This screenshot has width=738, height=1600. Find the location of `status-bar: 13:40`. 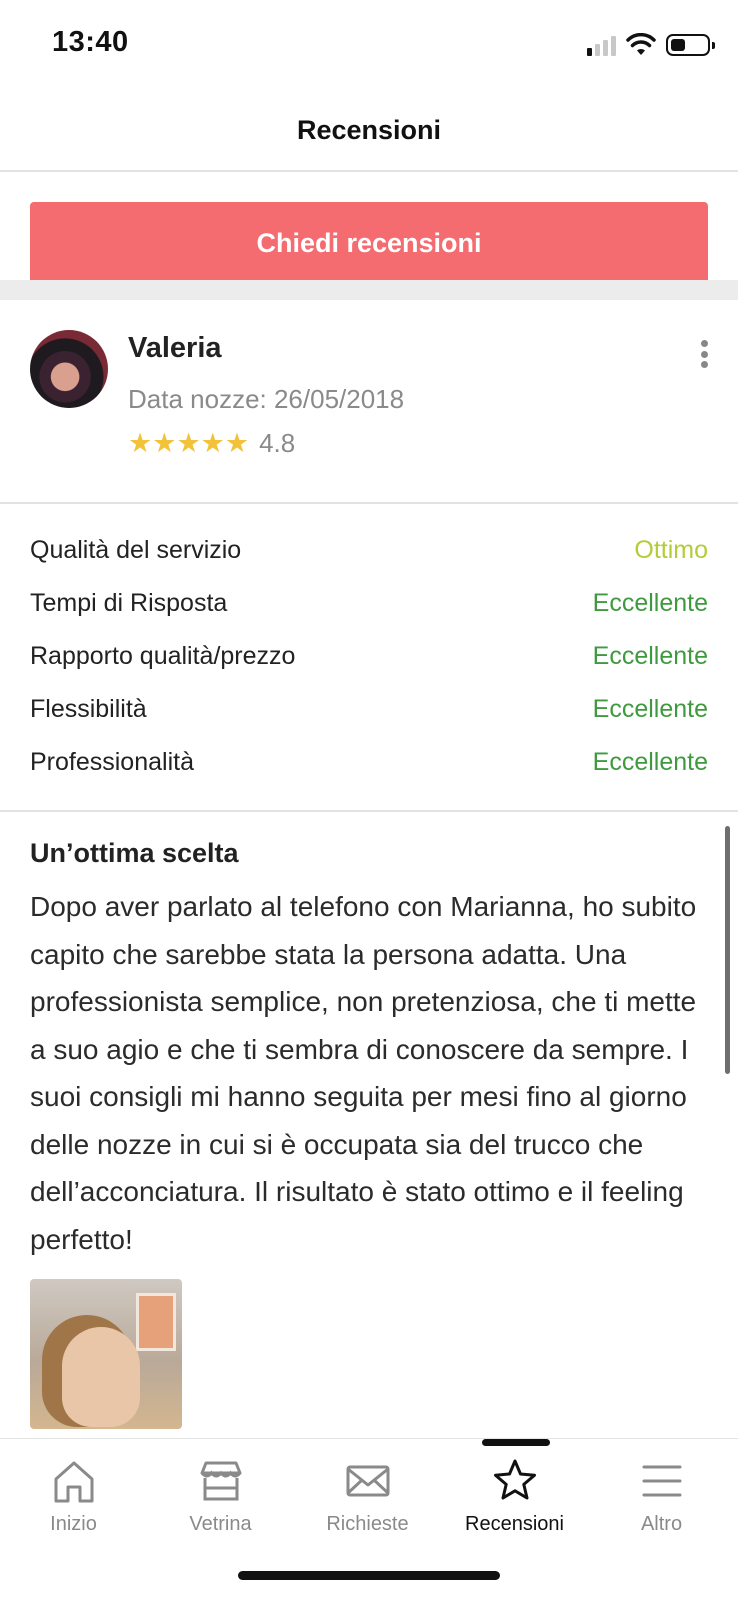

status-bar: 13:40 is located at coordinates (369, 45).